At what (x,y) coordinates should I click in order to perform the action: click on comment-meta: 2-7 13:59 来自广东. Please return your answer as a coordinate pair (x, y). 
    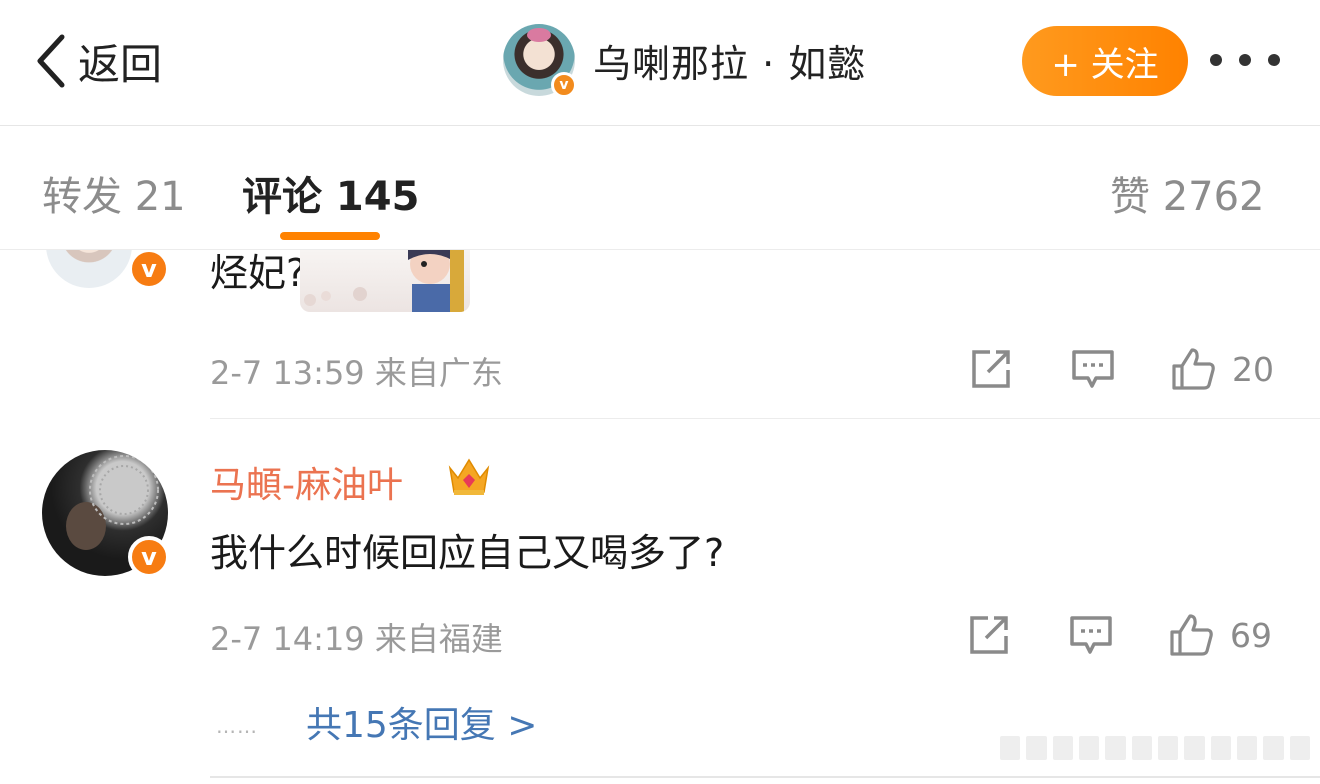
    Looking at the image, I should click on (356, 373).